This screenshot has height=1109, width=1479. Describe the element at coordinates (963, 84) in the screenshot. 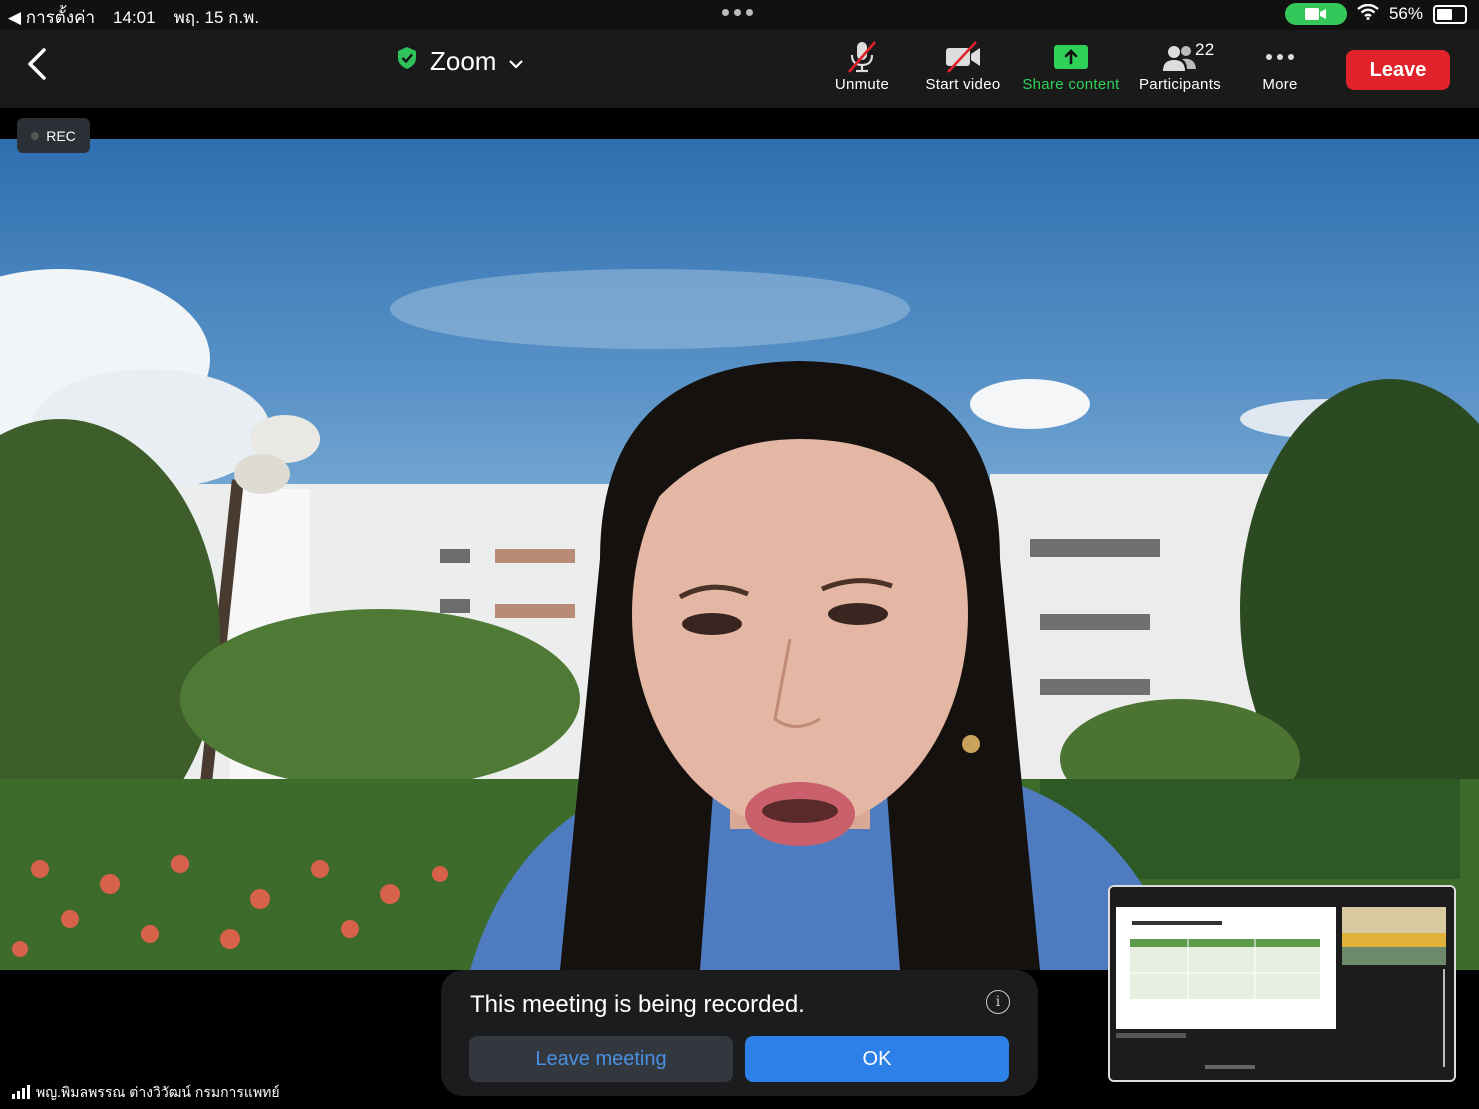

I see `start-video-label: Start video` at that location.